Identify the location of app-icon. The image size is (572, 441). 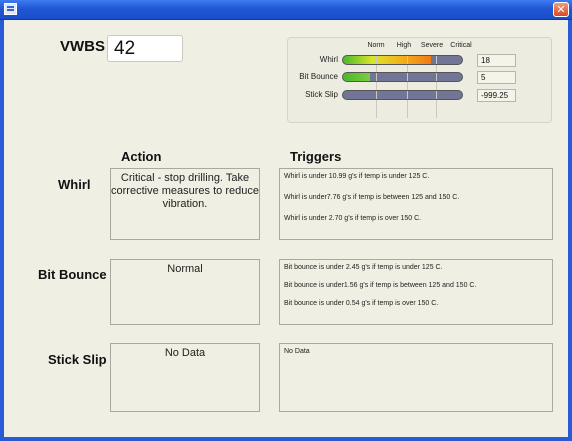
(10, 9).